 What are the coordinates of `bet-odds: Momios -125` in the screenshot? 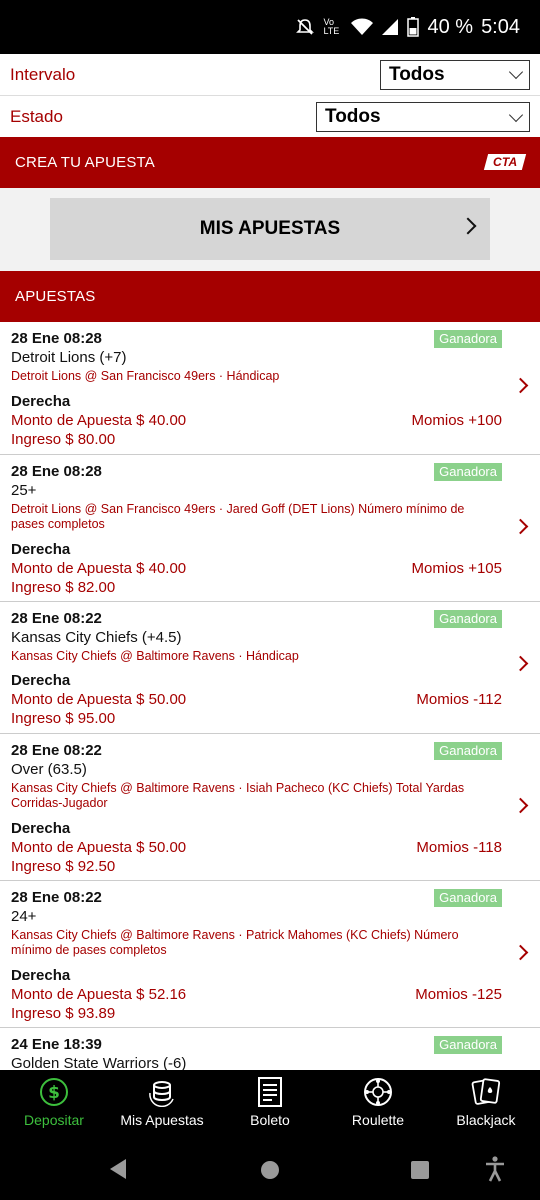 It's located at (458, 994).